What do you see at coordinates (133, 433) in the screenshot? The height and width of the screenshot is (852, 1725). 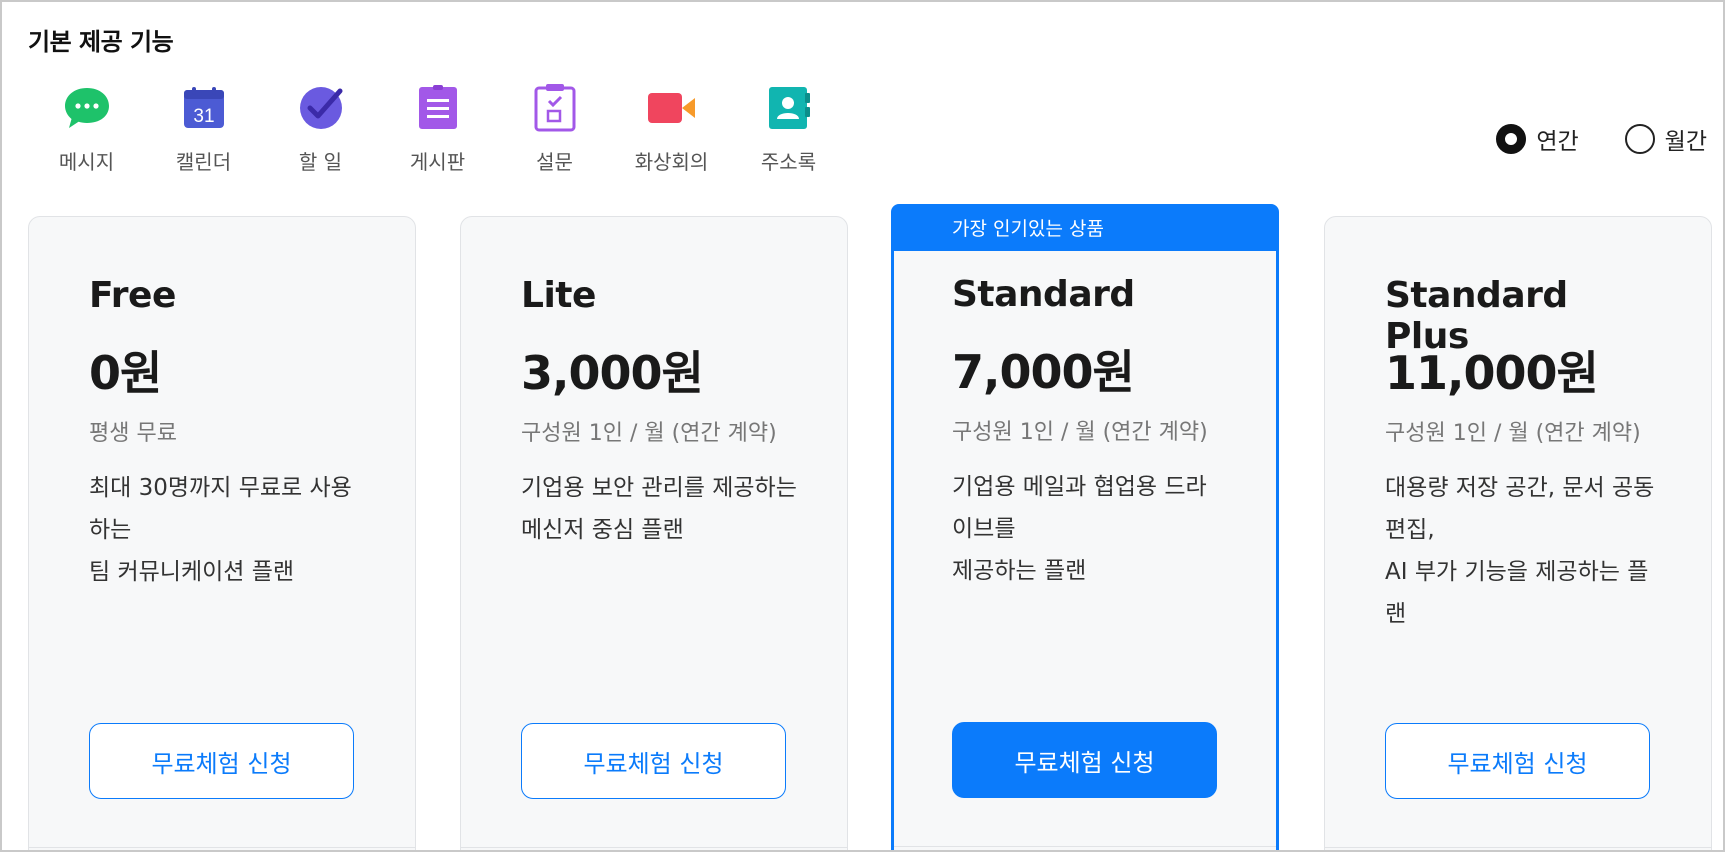 I see `plan-period: 평생 무료` at bounding box center [133, 433].